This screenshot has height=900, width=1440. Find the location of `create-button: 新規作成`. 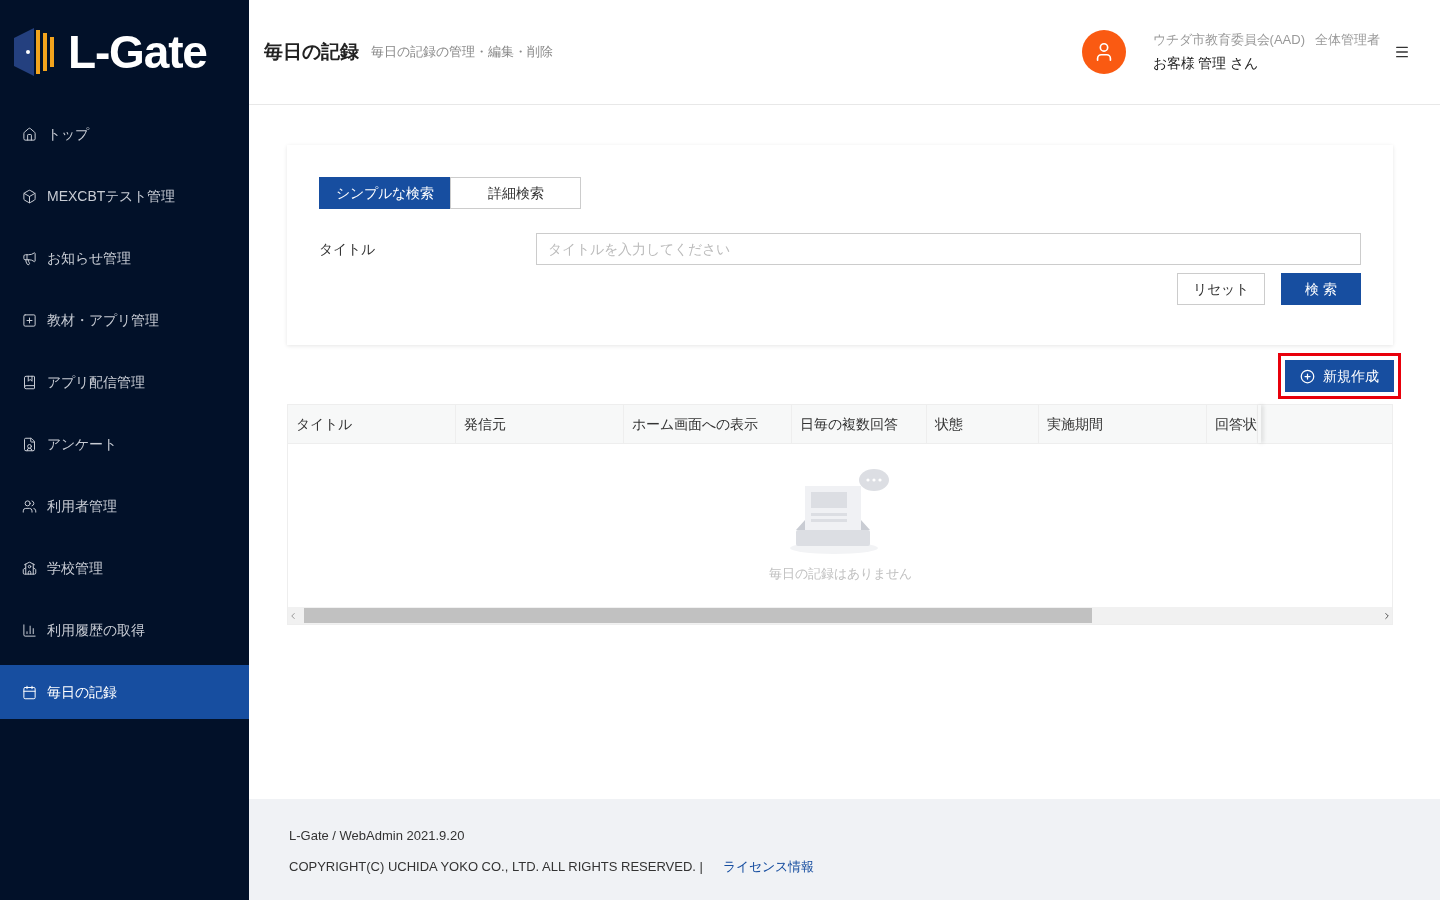

create-button: 新規作成 is located at coordinates (1339, 376).